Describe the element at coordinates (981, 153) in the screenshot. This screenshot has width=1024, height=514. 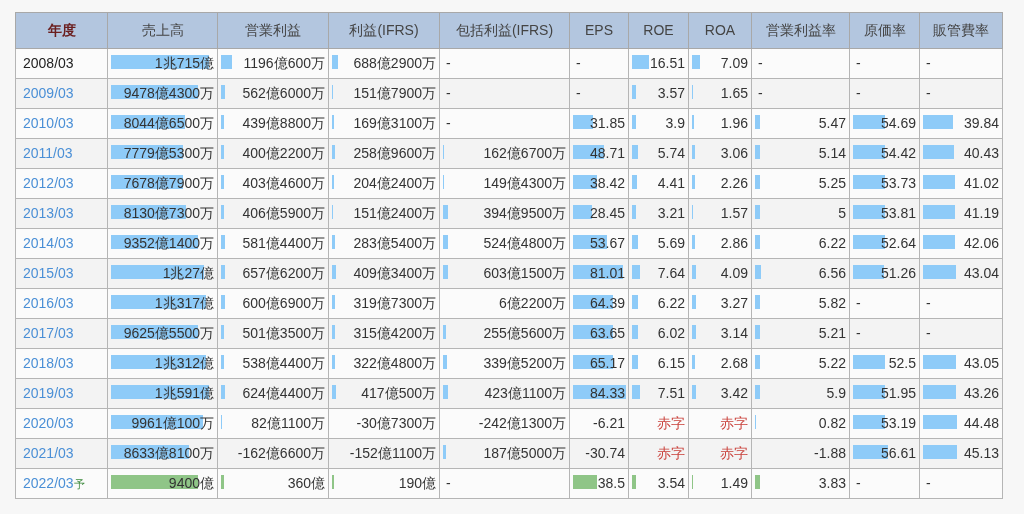
I see `cell-value: 40.43` at that location.